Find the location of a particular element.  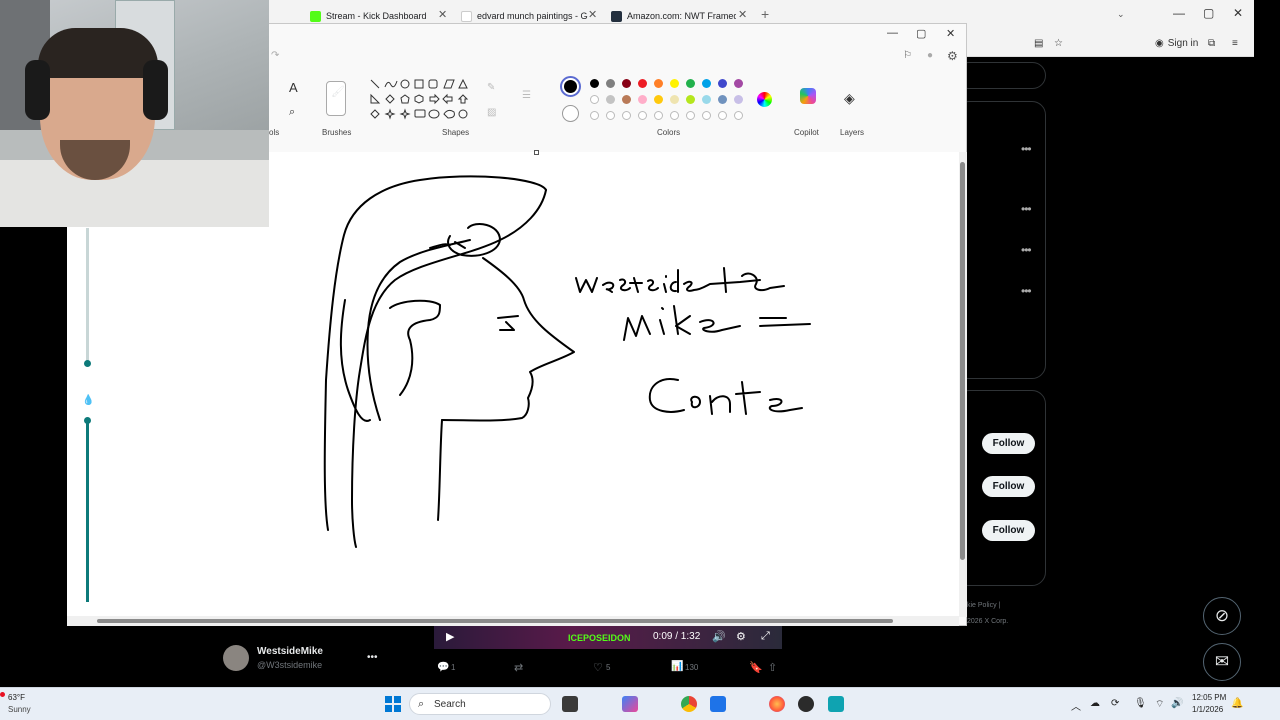

eye-stroke is located at coordinates (508, 323).